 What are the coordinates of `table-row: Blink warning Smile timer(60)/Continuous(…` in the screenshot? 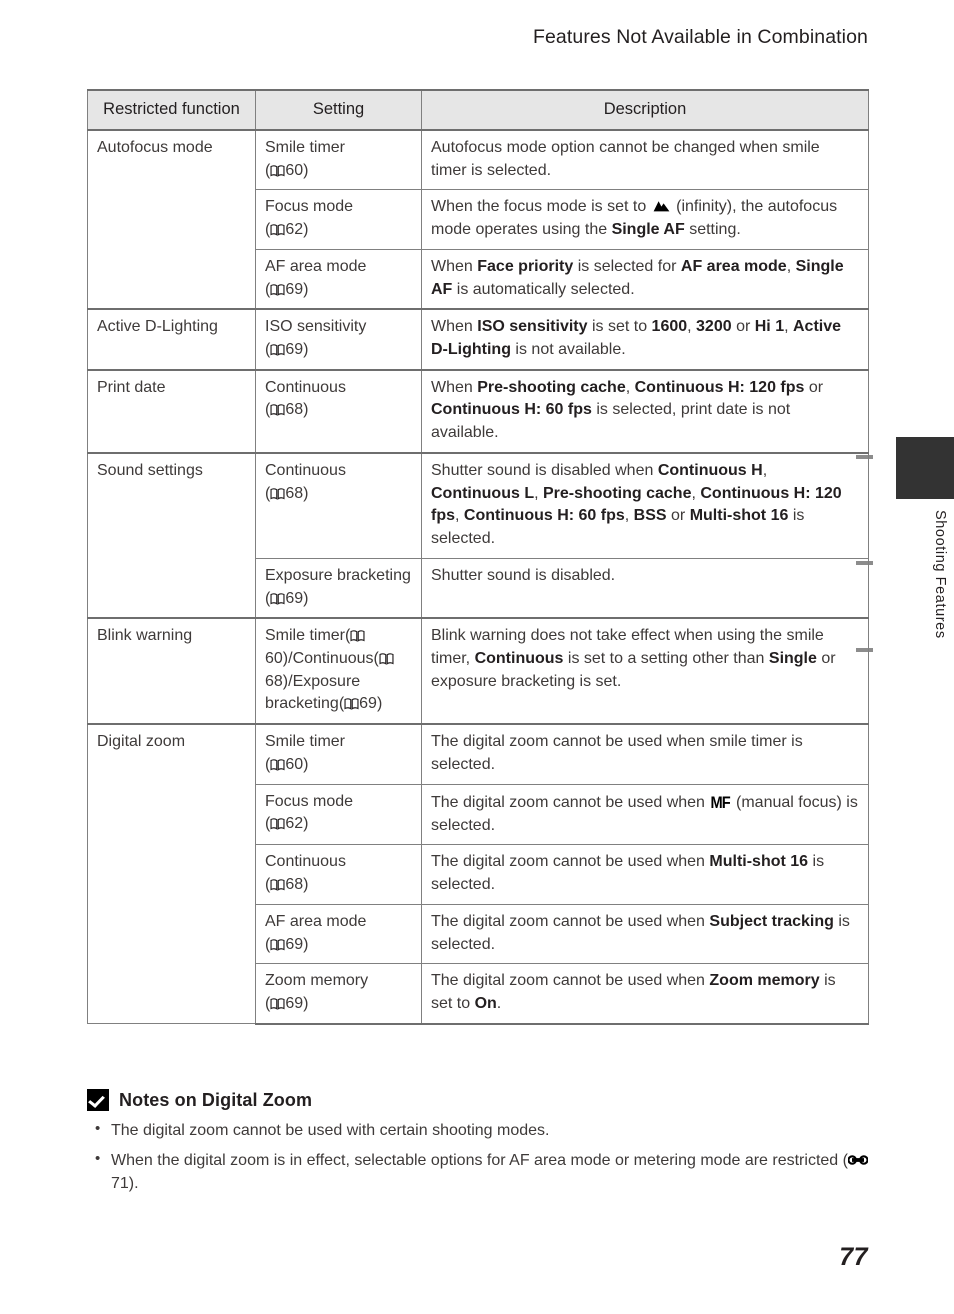 It's located at (478, 671).